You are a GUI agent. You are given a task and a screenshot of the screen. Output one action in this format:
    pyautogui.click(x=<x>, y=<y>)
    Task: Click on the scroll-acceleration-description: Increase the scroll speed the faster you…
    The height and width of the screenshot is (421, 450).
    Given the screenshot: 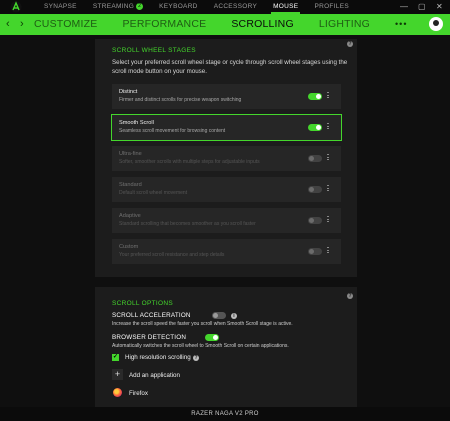 What is the action you would take?
    pyautogui.click(x=202, y=324)
    